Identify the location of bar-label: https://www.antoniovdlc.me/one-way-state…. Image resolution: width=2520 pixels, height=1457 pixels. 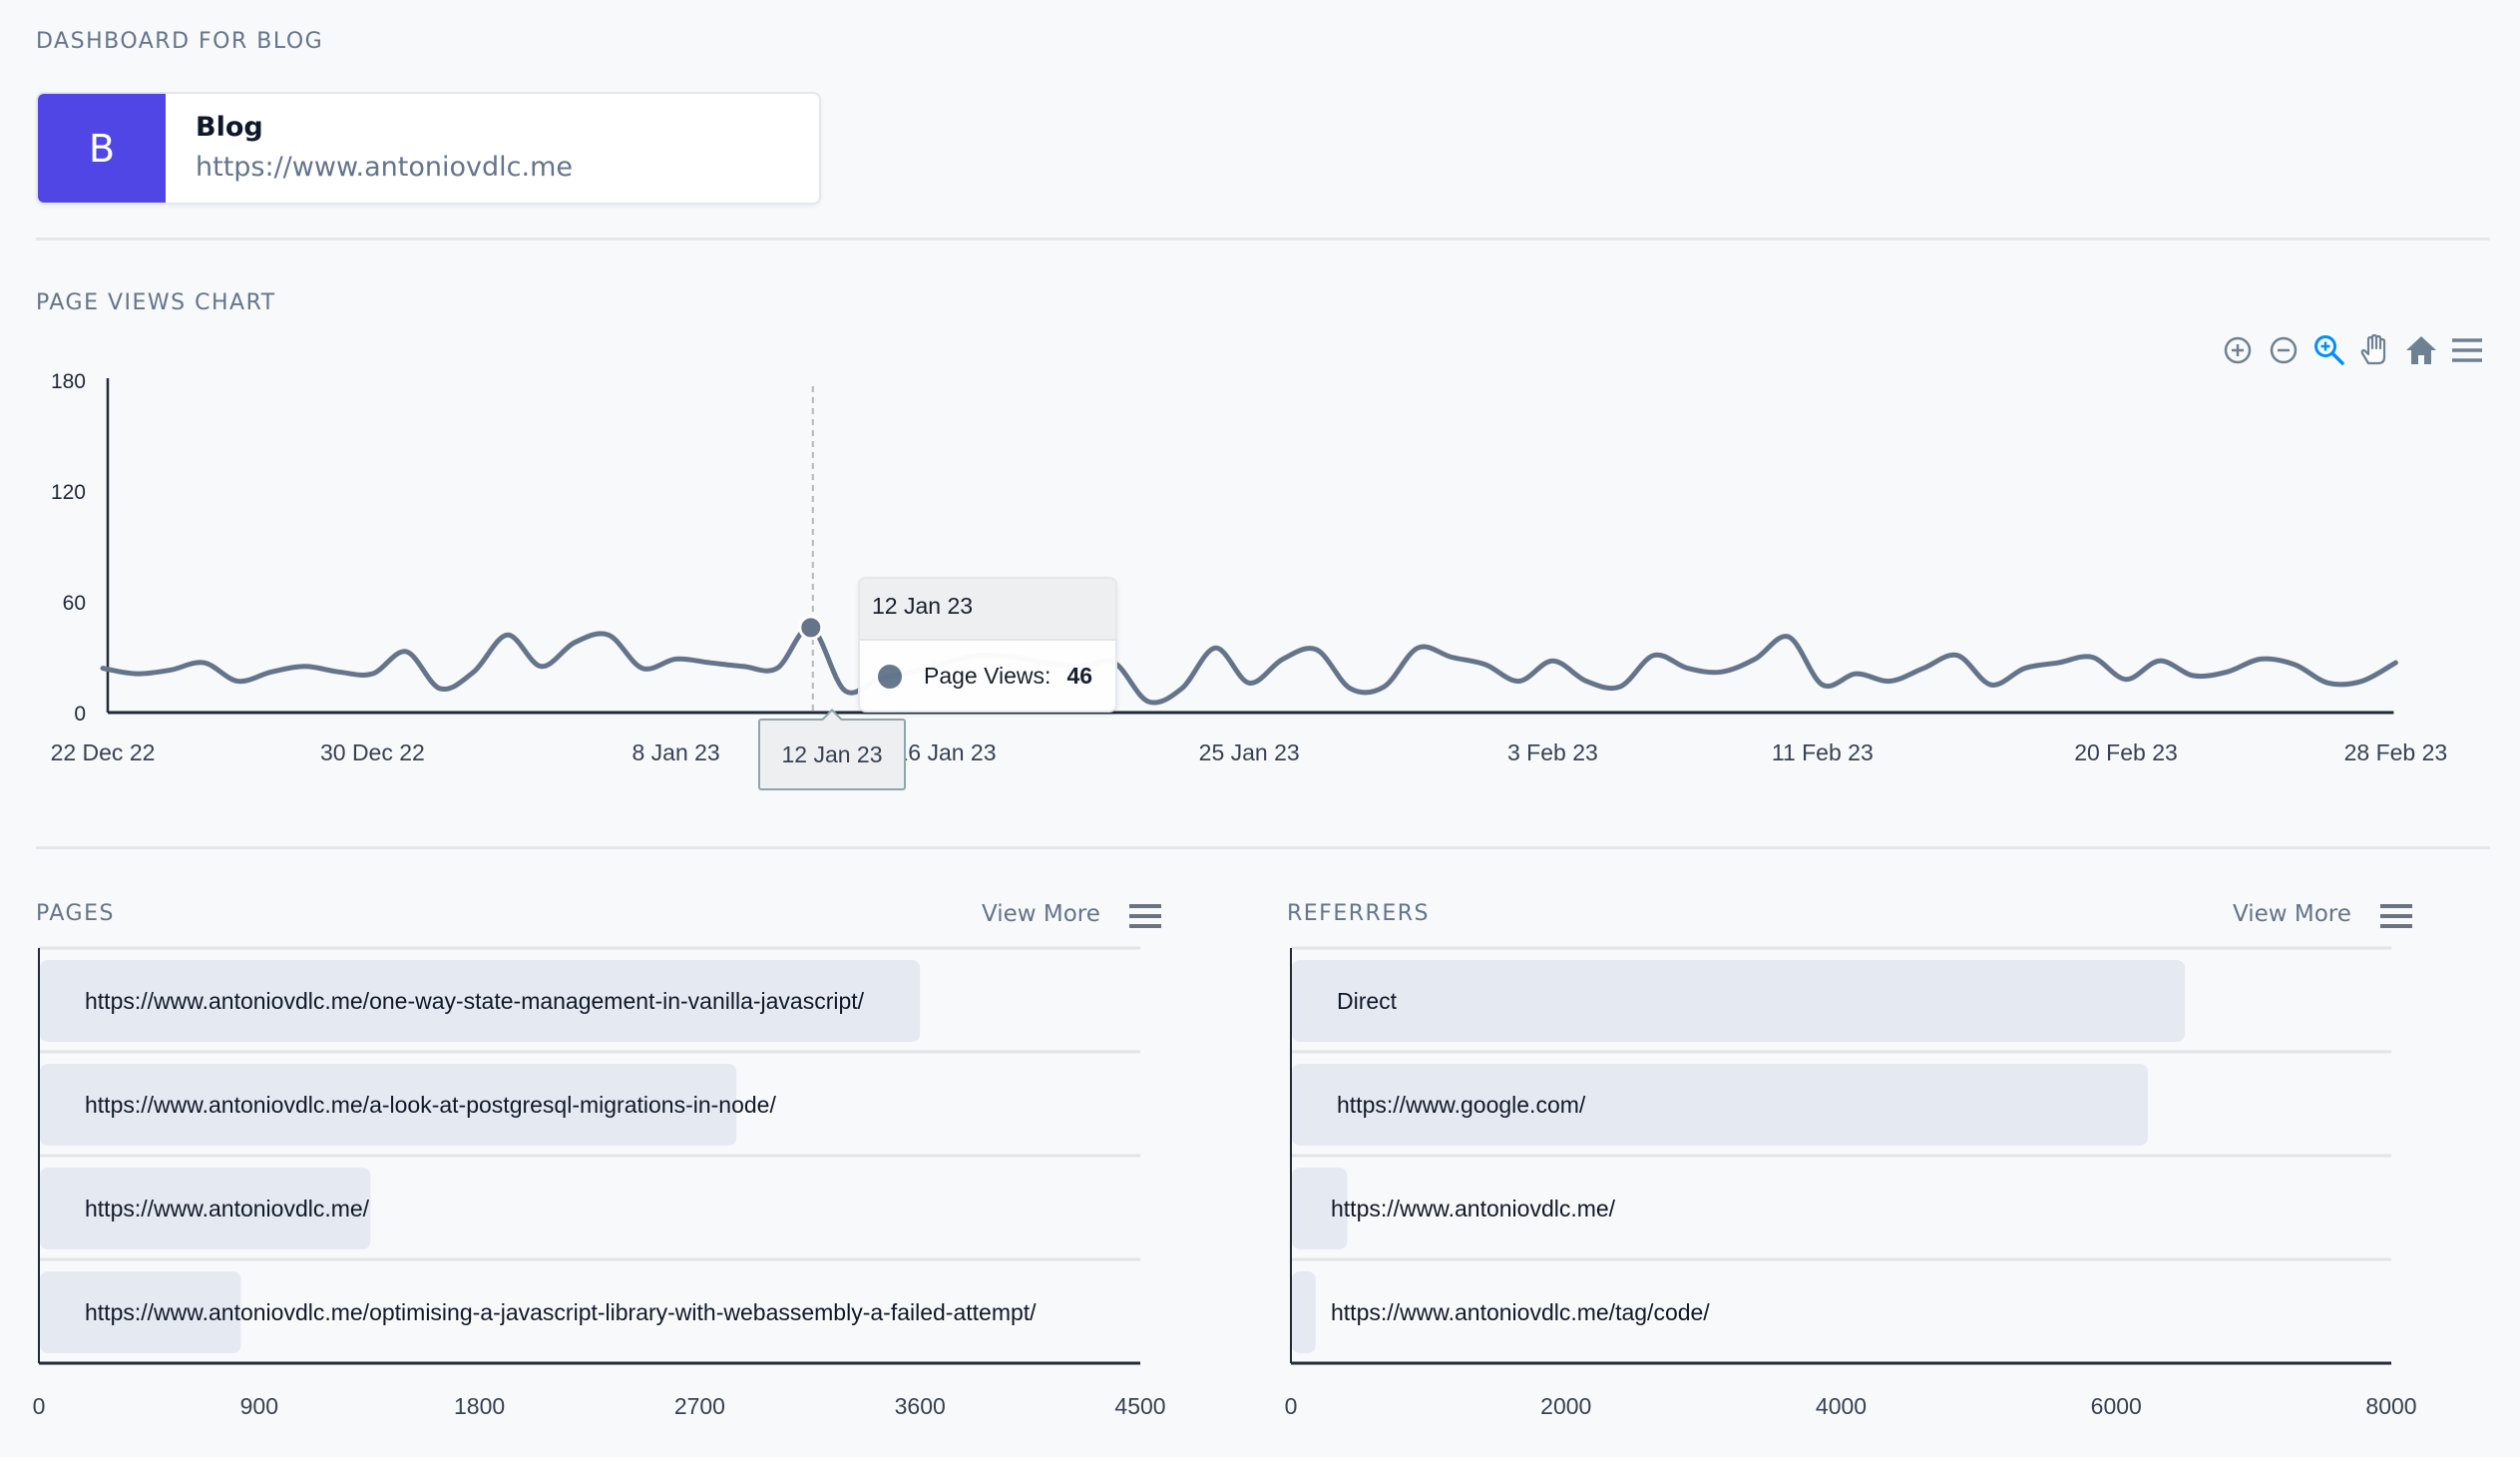
(475, 1001).